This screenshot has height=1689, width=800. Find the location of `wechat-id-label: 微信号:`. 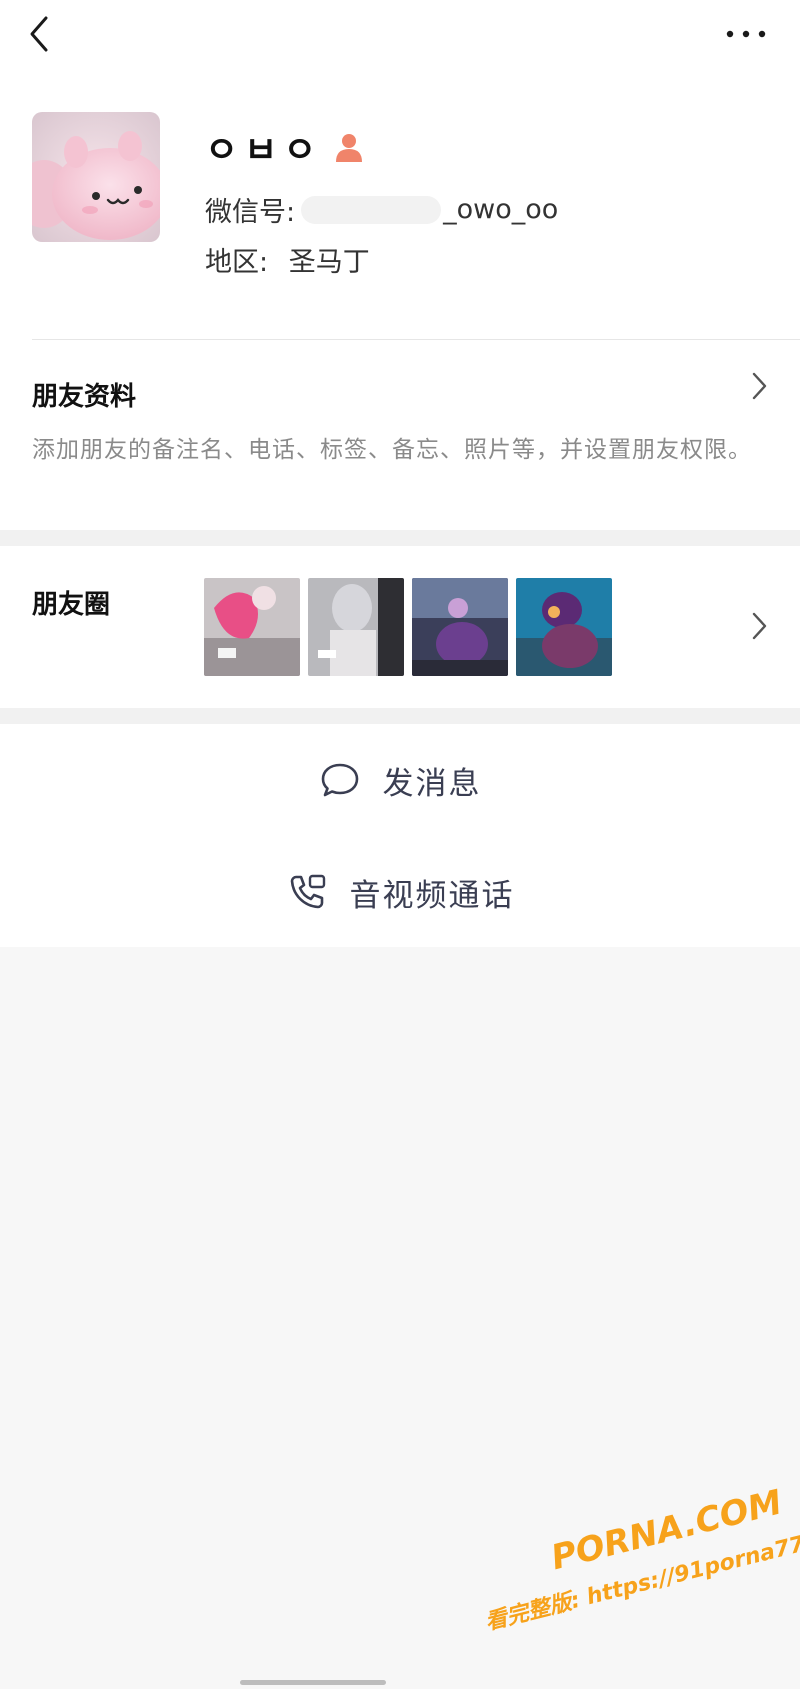

wechat-id-label: 微信号: is located at coordinates (250, 212).